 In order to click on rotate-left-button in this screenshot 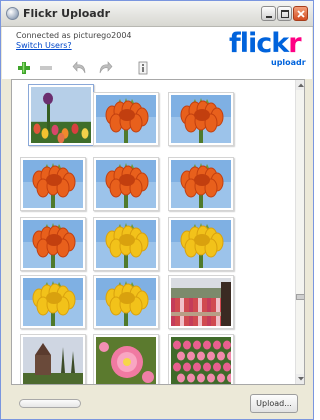, I will do `click(80, 68)`.